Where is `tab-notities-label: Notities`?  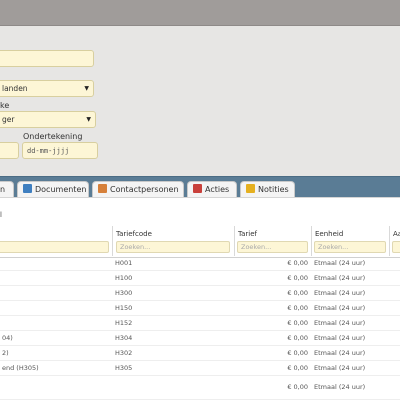 tab-notities-label: Notities is located at coordinates (273, 189).